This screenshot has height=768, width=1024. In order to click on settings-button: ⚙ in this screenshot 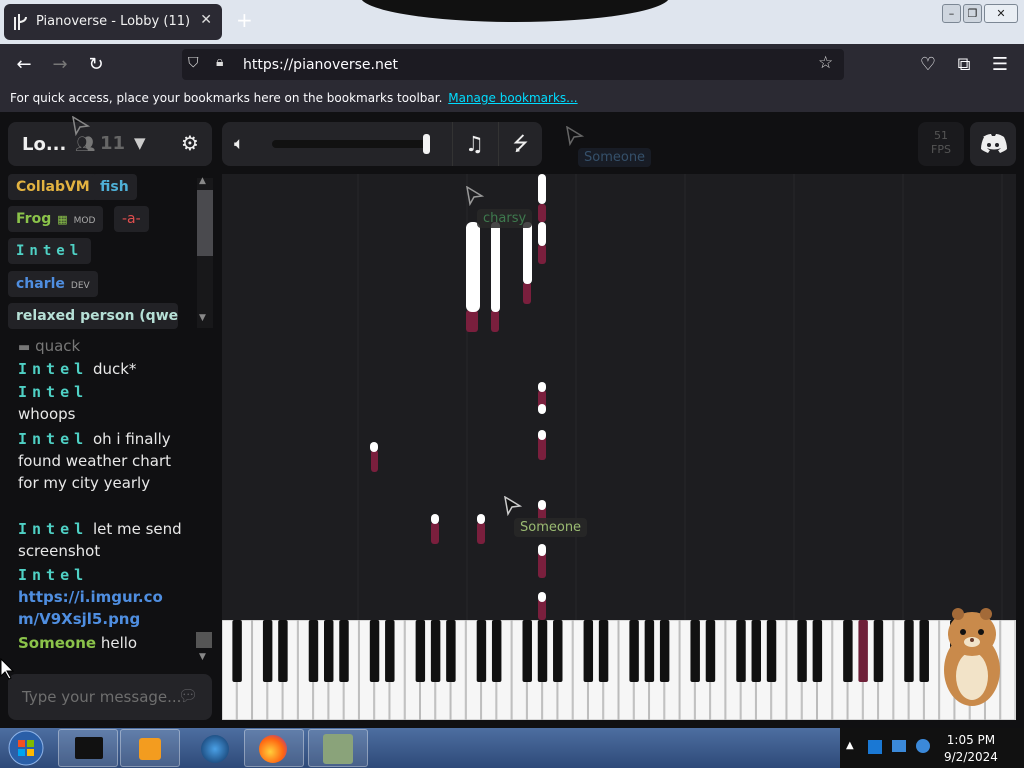, I will do `click(190, 144)`.